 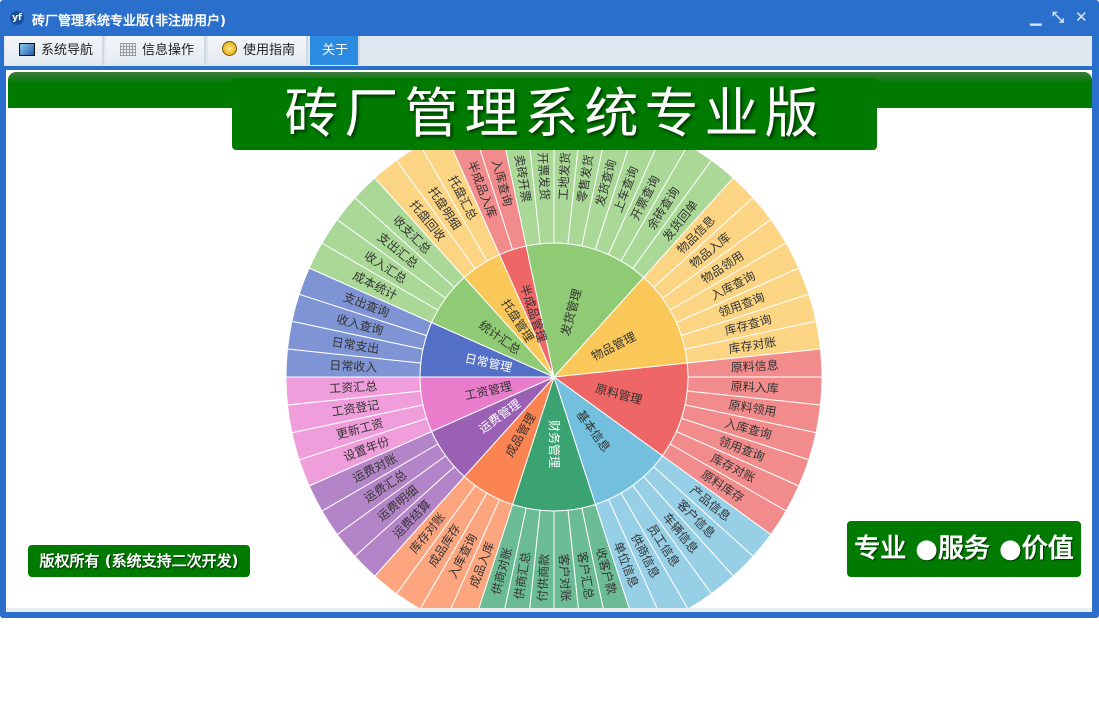 I want to click on title-bar: yf 砖厂管理系统专业版(非注册用户) ▁ ⤡ ✕, so click(x=549, y=18).